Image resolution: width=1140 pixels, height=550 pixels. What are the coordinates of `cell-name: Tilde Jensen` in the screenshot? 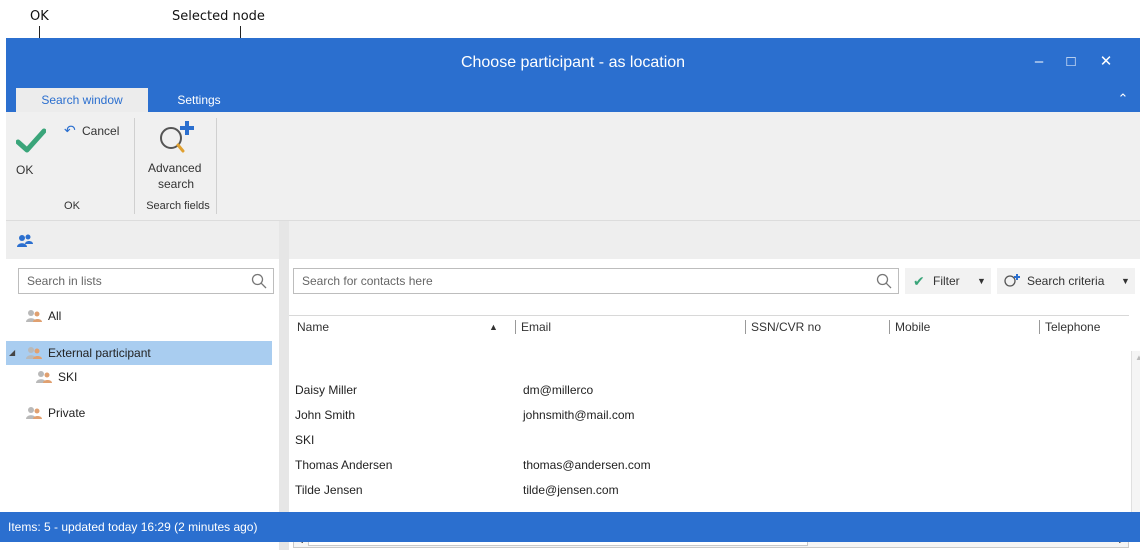 It's located at (329, 490).